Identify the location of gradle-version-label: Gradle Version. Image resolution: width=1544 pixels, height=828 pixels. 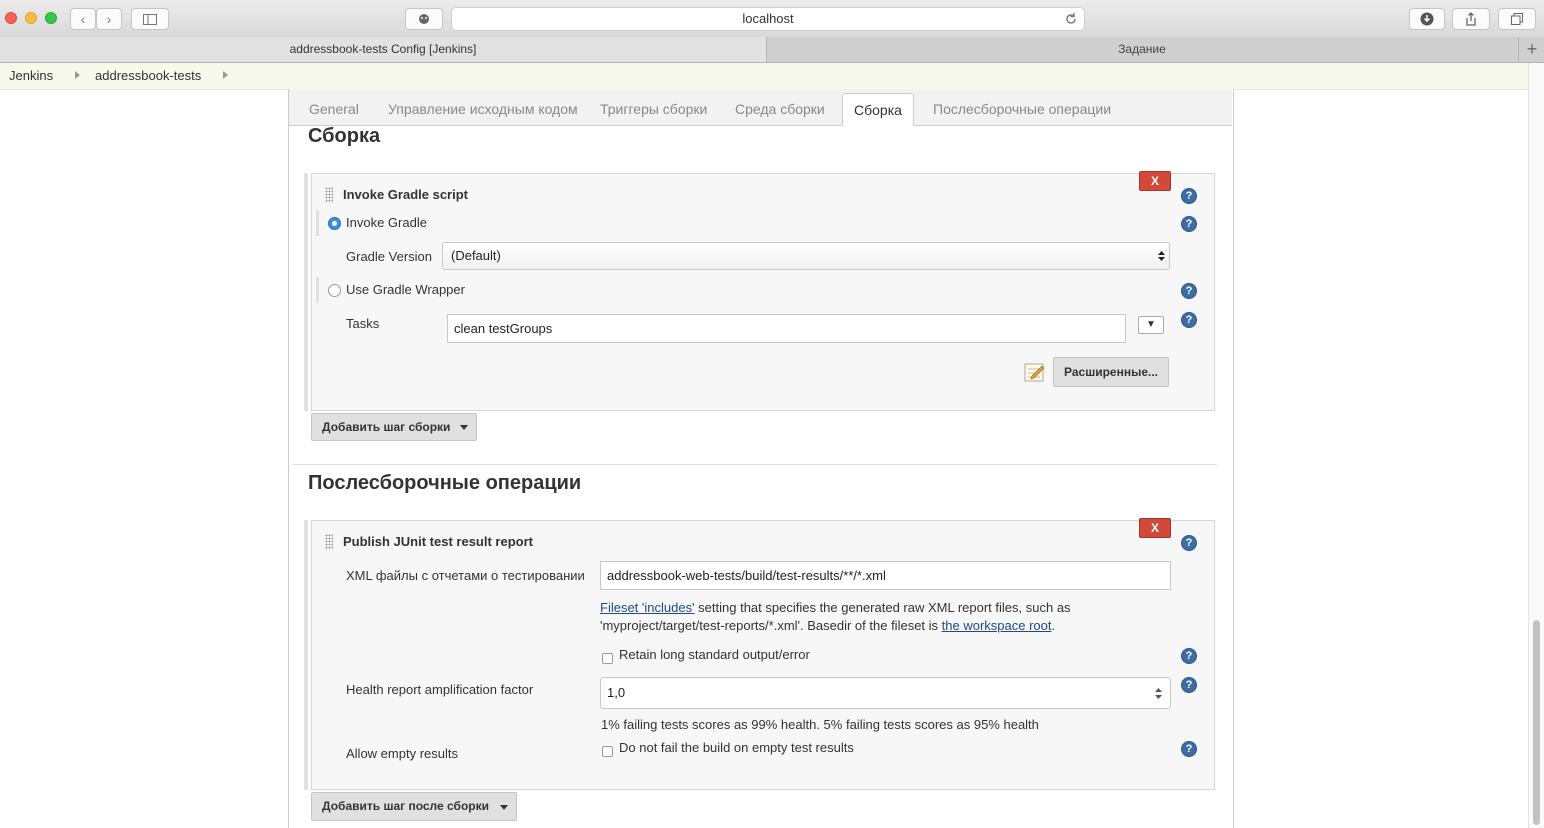
(389, 256).